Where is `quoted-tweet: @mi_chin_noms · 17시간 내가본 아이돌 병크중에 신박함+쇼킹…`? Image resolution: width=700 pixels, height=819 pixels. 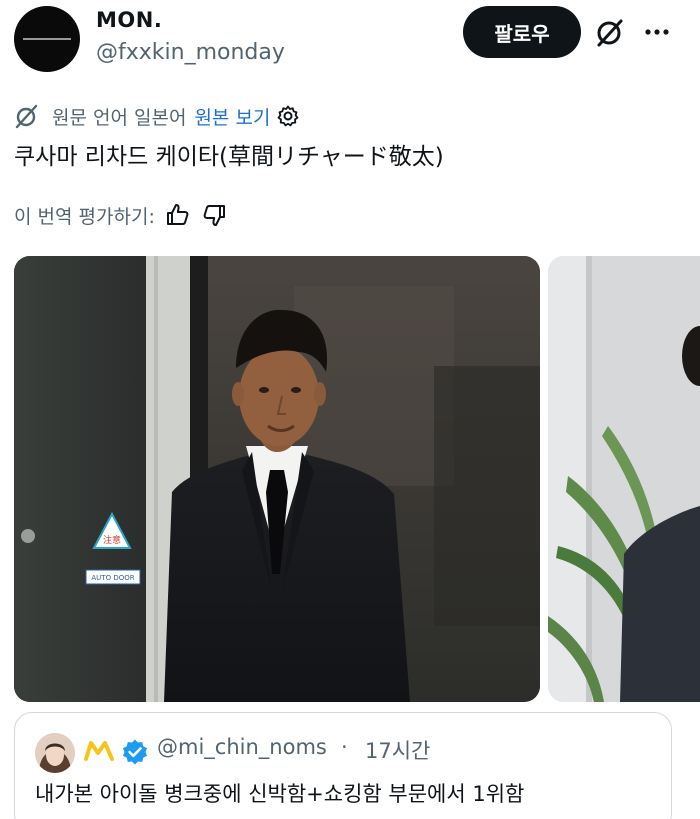 quoted-tweet: @mi_chin_noms · 17시간 내가본 아이돌 병크중에 신박함+쇼킹… is located at coordinates (343, 765).